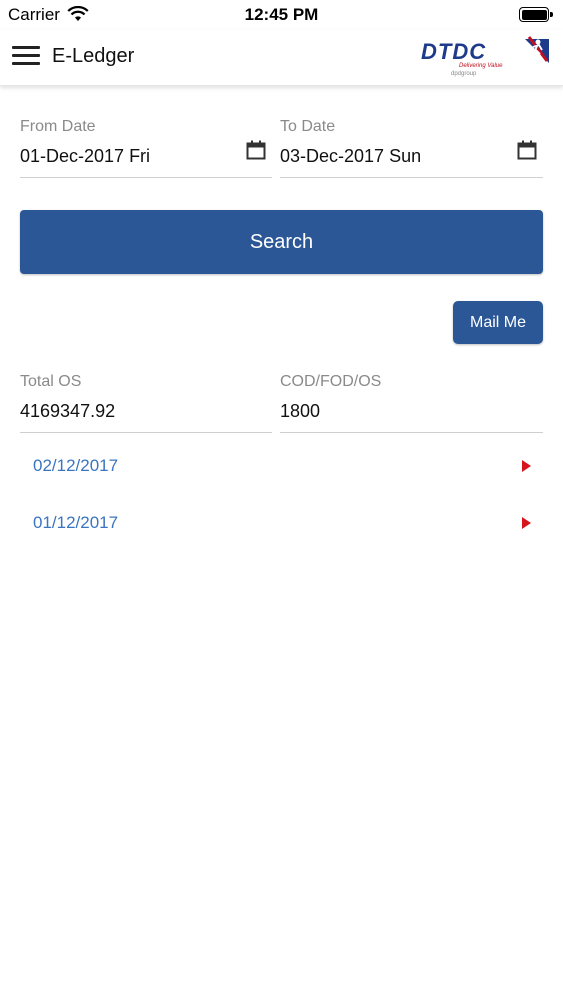 Image resolution: width=563 pixels, height=1000 pixels. What do you see at coordinates (281, 58) in the screenshot?
I see `app-header: E-Ledger DTDC Delivering Value dpdgroup` at bounding box center [281, 58].